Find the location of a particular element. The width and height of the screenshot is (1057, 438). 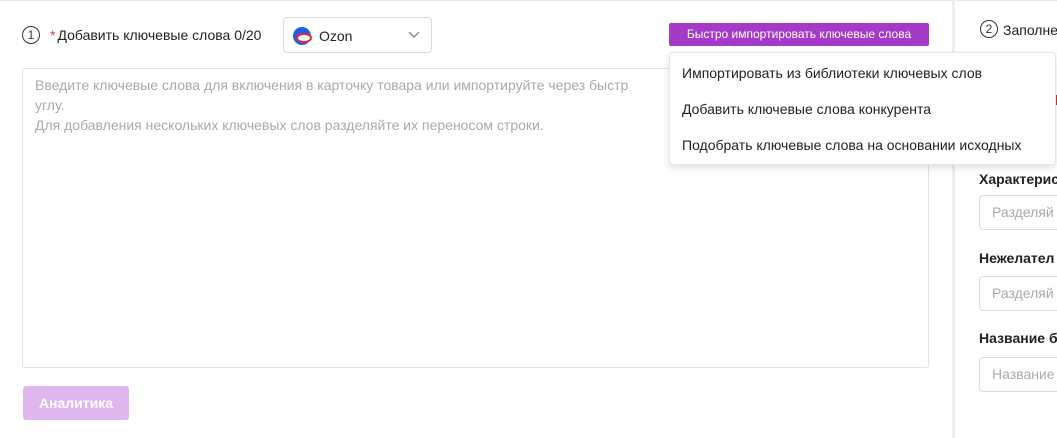

top-border-right is located at coordinates (1006, 0).